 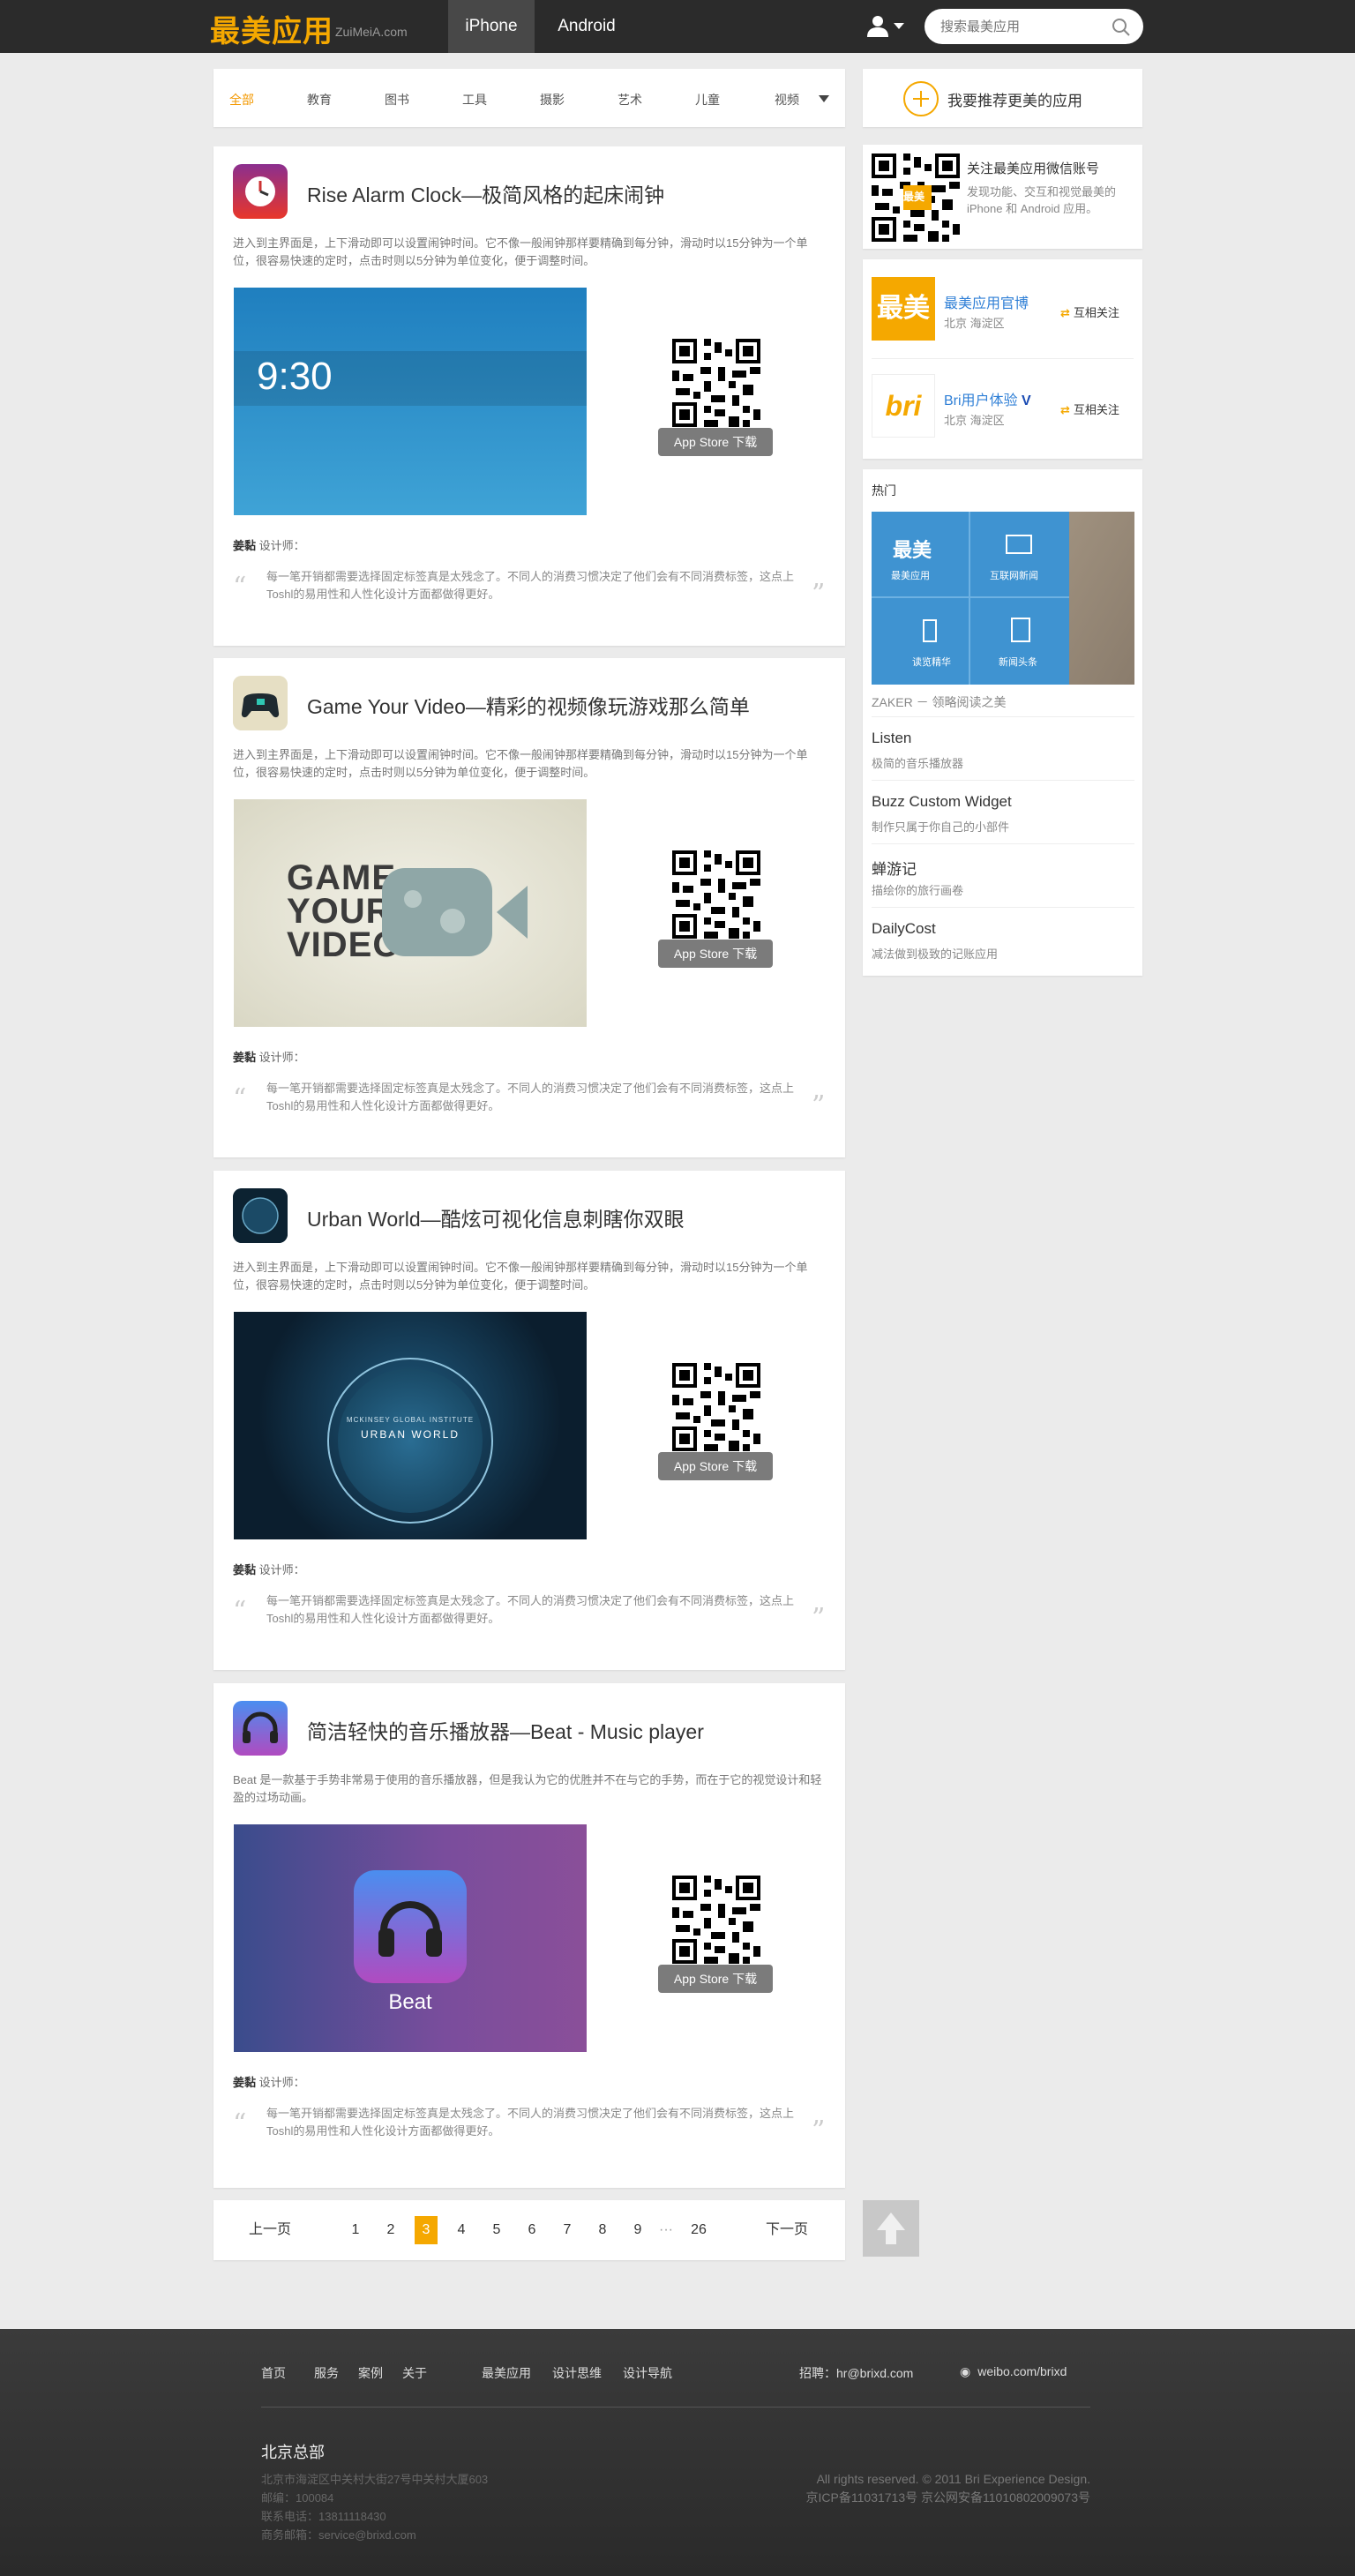 I want to click on category-education: 教育, so click(x=319, y=98).